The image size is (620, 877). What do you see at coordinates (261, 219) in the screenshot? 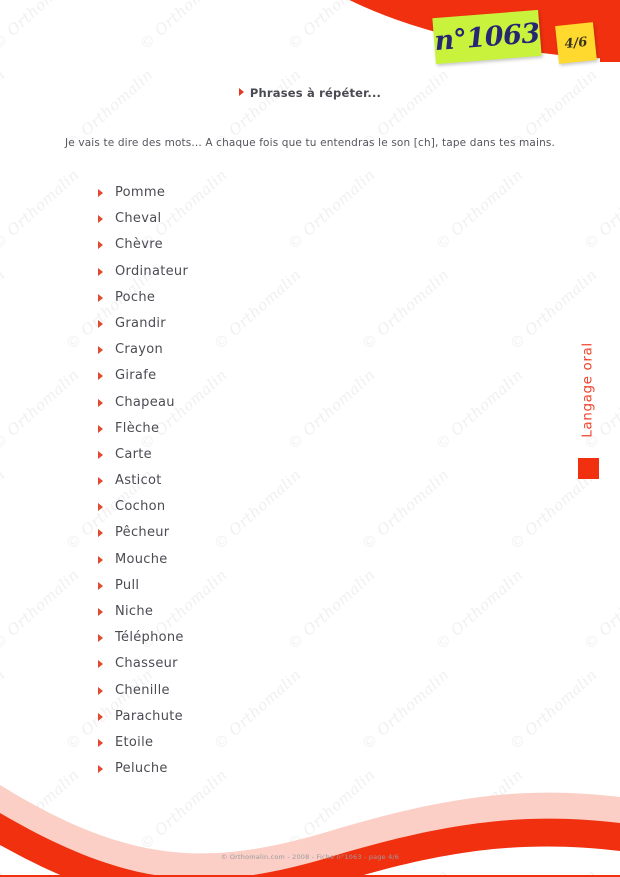
I see `word-list-item: Cheval` at bounding box center [261, 219].